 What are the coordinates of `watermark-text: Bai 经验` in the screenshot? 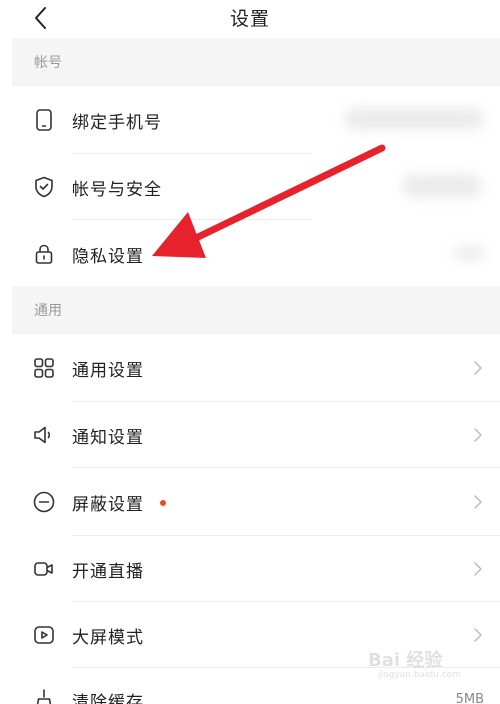 It's located at (405, 660).